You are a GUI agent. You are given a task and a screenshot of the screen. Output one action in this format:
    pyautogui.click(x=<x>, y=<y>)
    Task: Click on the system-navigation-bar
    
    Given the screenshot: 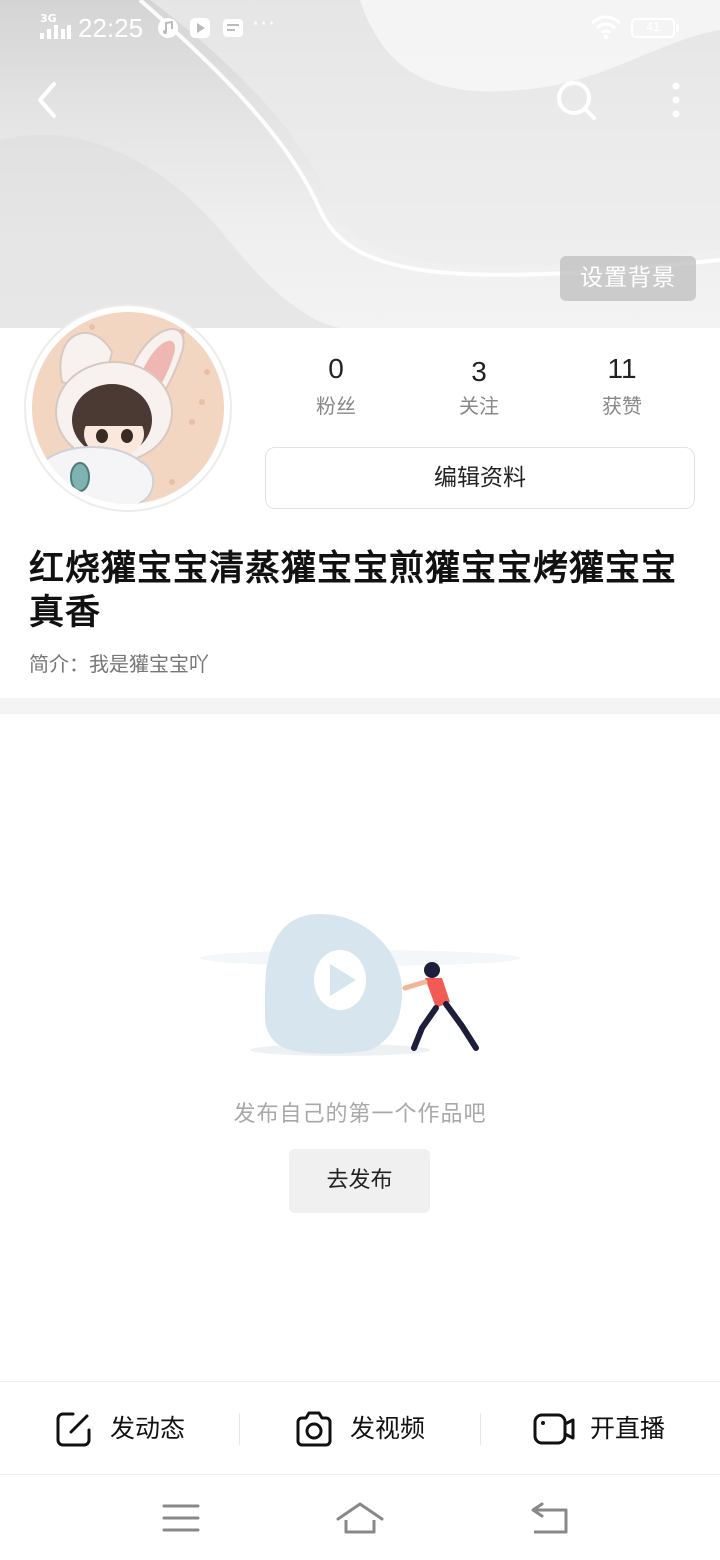 What is the action you would take?
    pyautogui.click(x=360, y=1518)
    